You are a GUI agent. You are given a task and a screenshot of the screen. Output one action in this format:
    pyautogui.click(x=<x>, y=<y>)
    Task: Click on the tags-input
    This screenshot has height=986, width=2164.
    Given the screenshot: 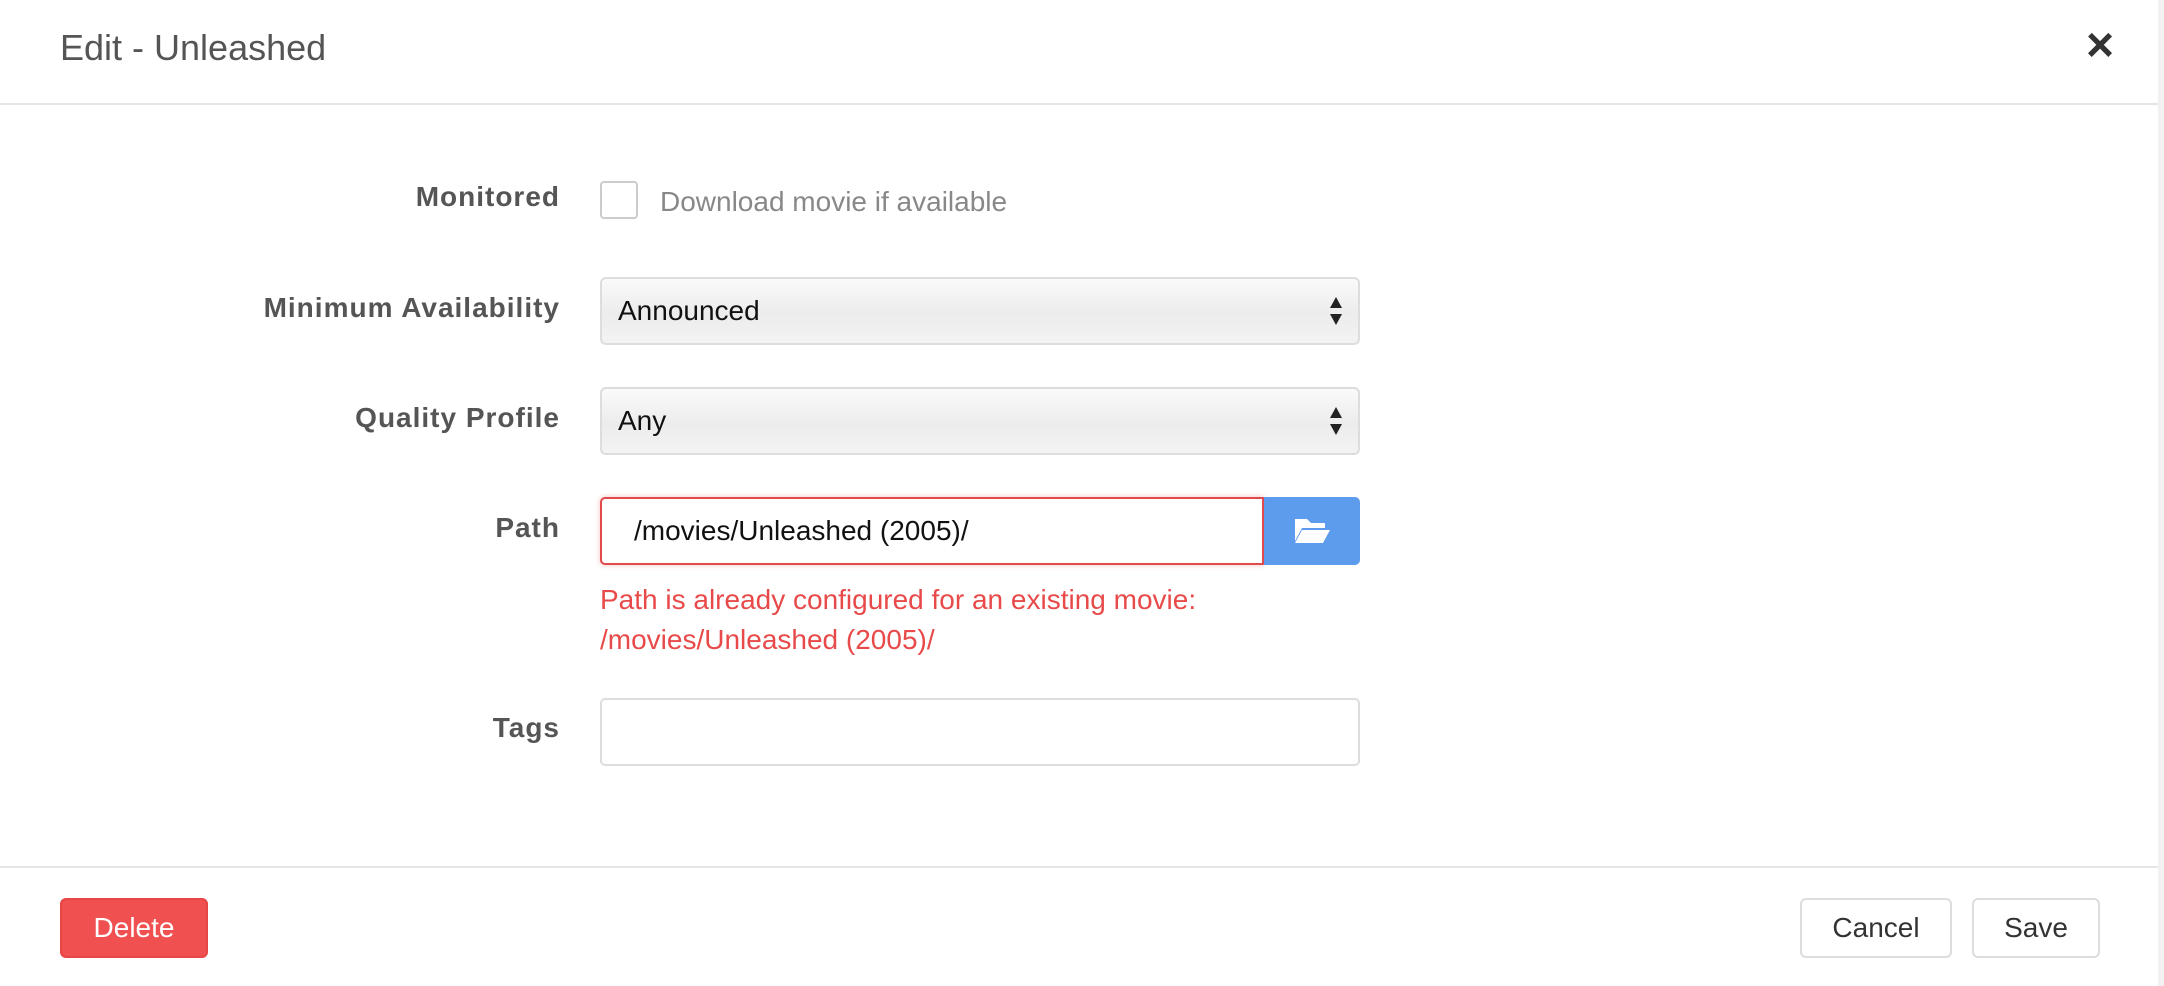 What is the action you would take?
    pyautogui.click(x=980, y=732)
    